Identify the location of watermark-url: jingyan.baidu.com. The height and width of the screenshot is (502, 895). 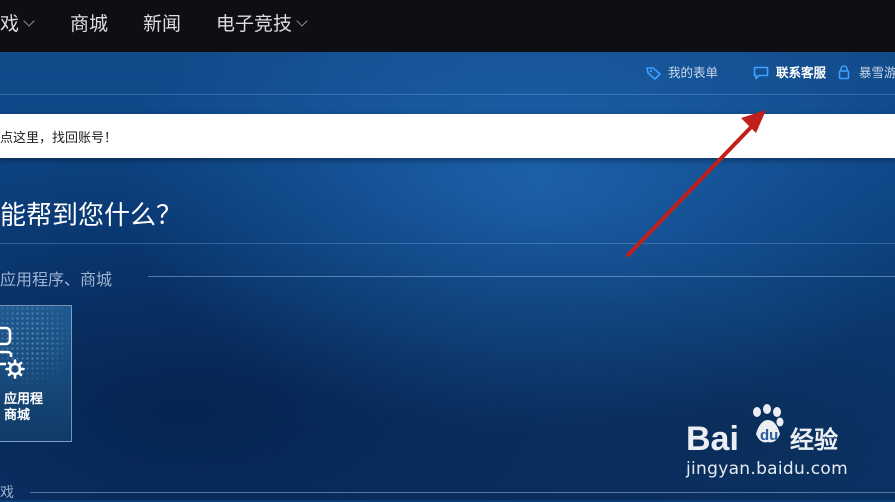
(767, 469).